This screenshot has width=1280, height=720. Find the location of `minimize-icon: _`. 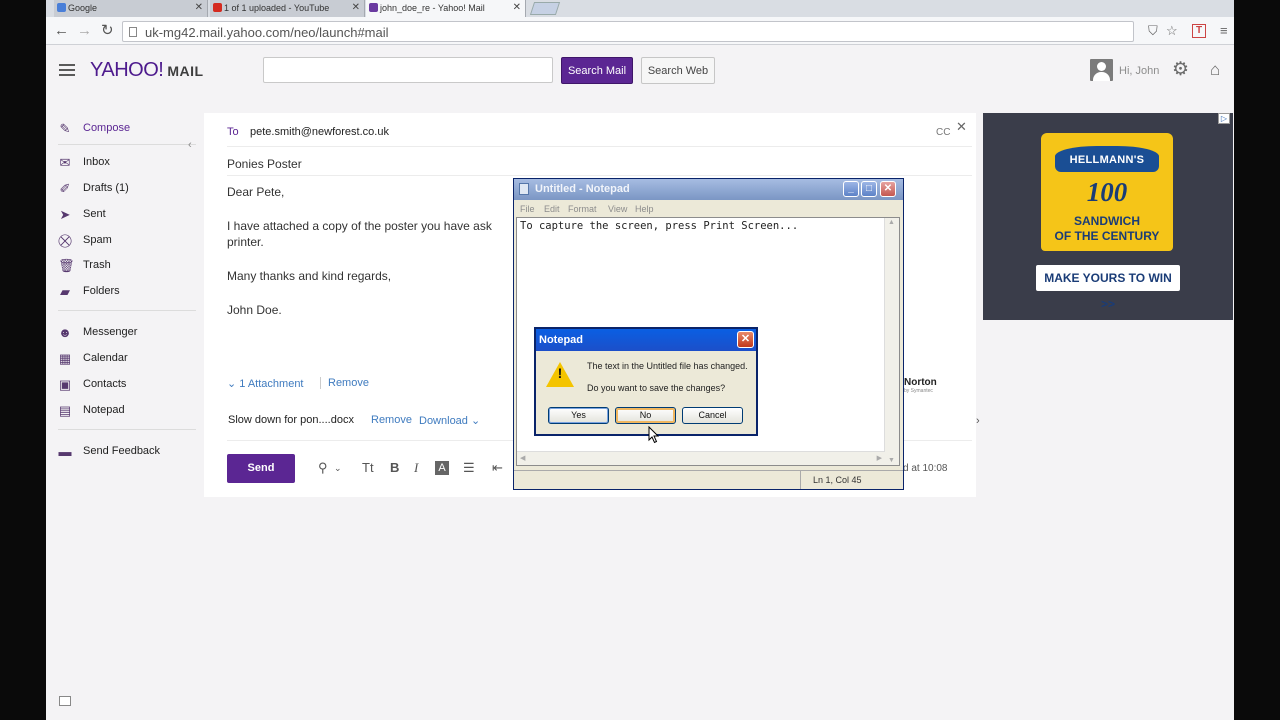

minimize-icon: _ is located at coordinates (851, 189).